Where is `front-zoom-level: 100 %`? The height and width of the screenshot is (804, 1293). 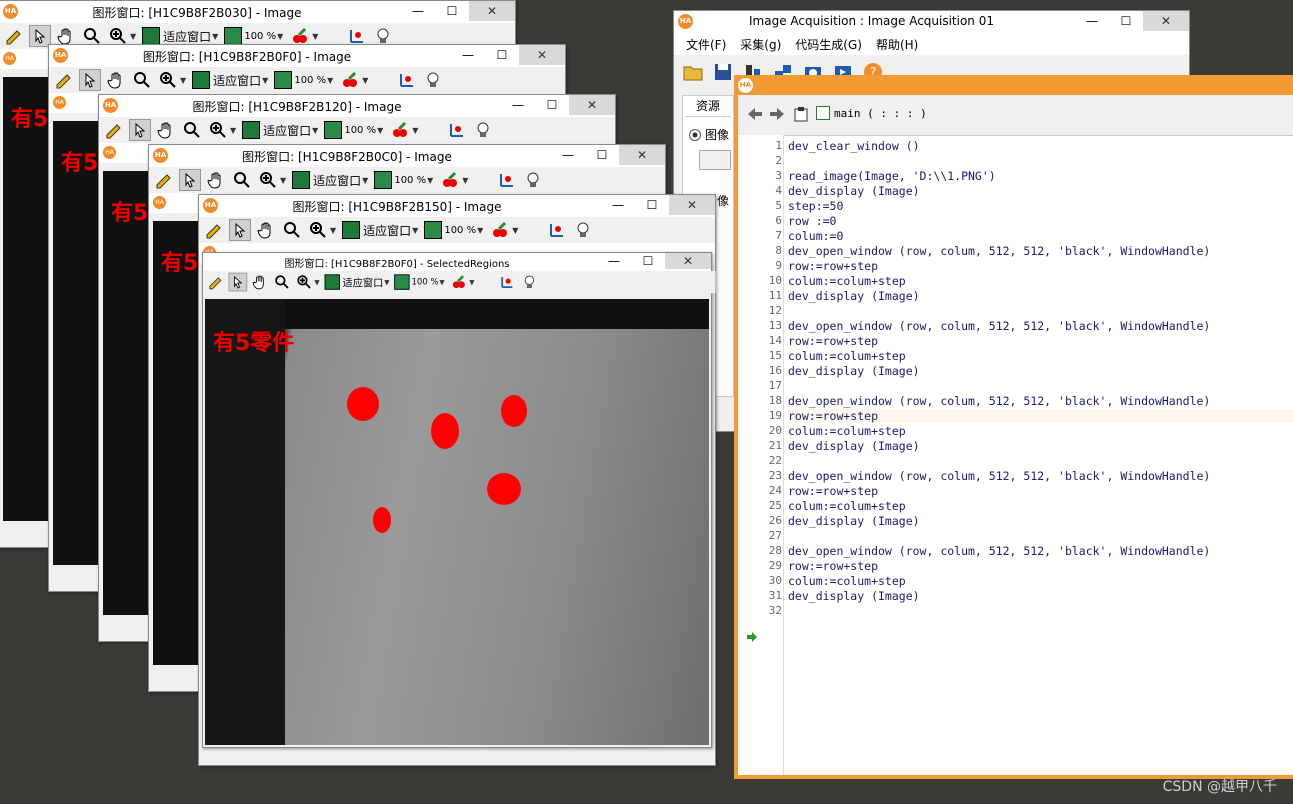
front-zoom-level: 100 % is located at coordinates (416, 282).